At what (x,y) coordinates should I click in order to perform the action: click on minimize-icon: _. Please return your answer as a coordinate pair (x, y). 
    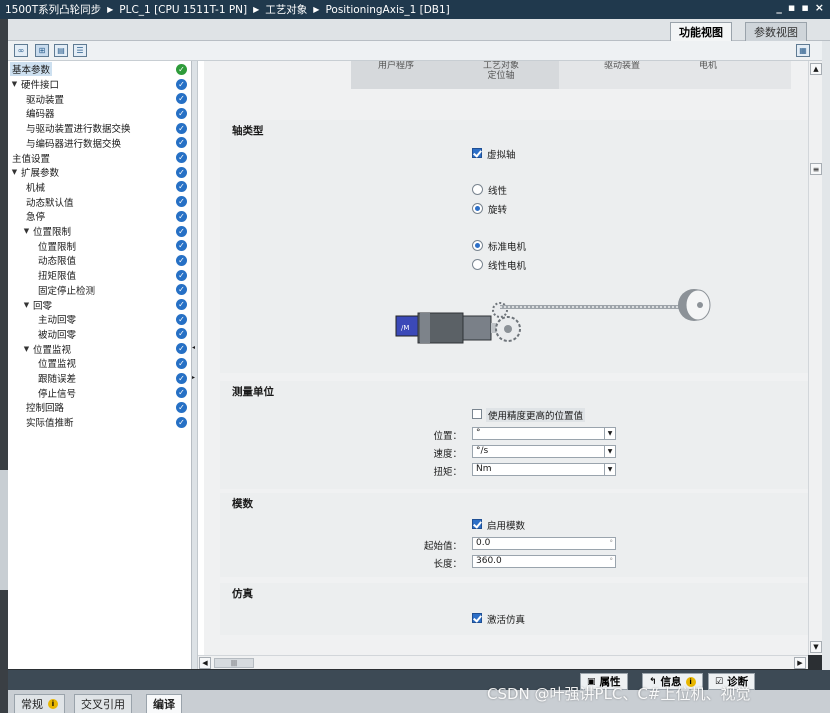
    Looking at the image, I should click on (779, 7).